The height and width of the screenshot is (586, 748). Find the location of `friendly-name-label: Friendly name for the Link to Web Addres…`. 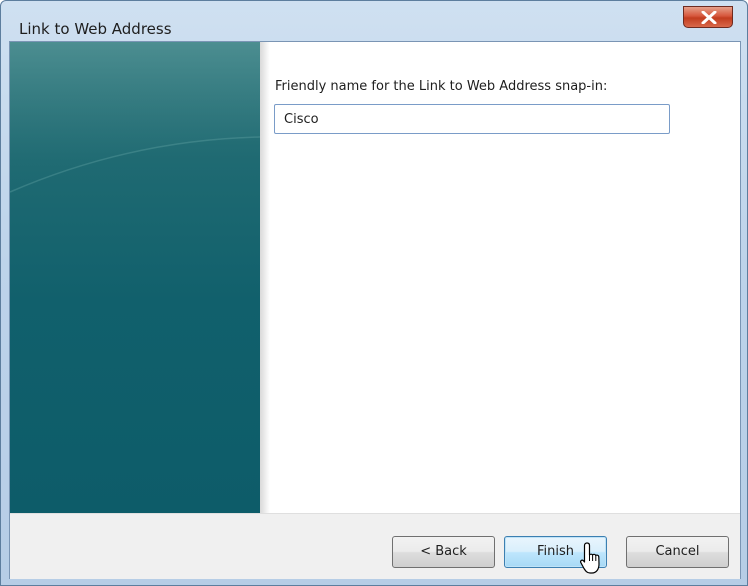

friendly-name-label: Friendly name for the Link to Web Addres… is located at coordinates (441, 86).